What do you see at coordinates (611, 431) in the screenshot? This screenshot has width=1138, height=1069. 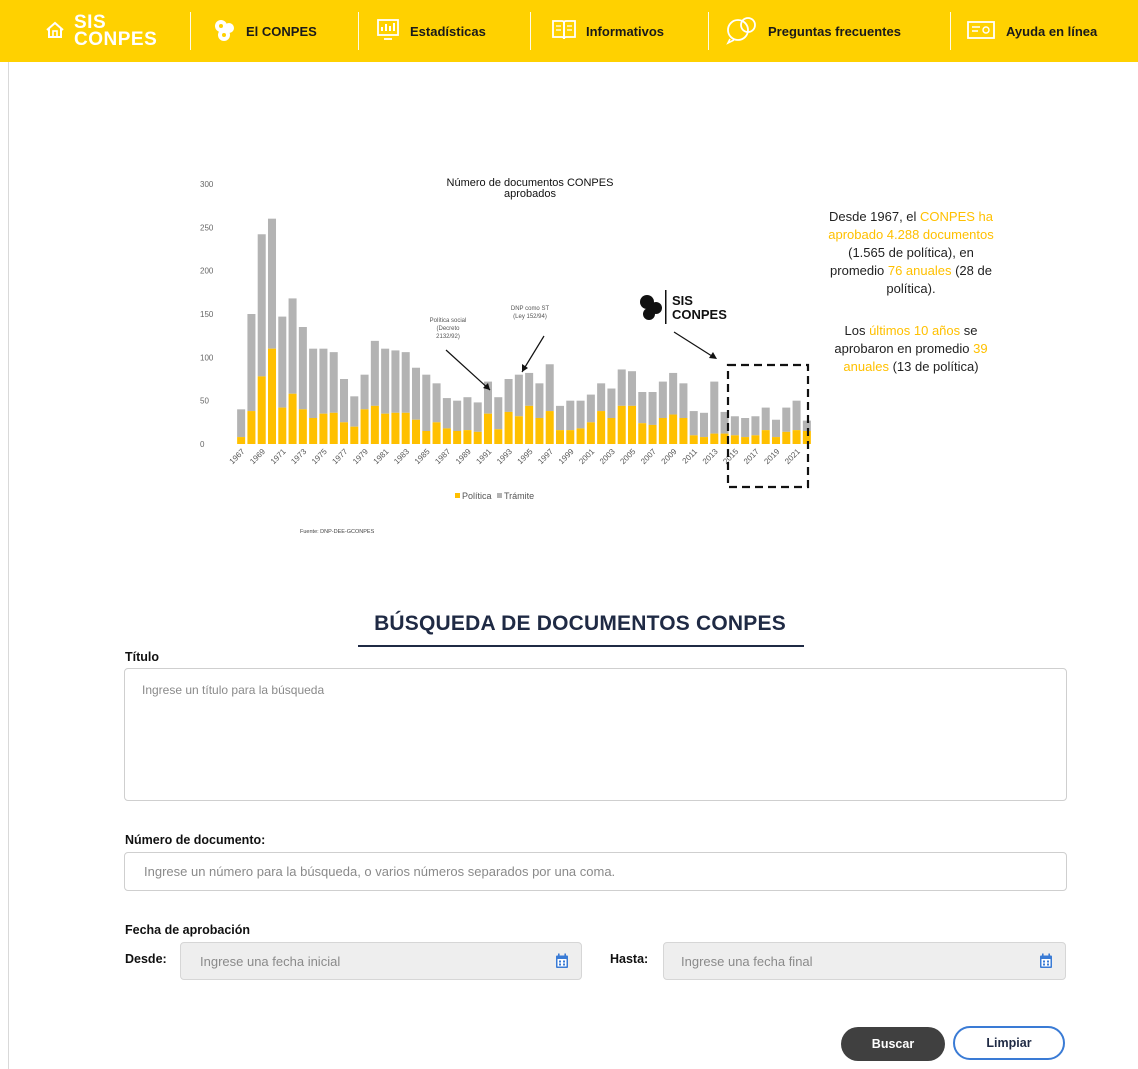 I see `bar-politica-2003` at bounding box center [611, 431].